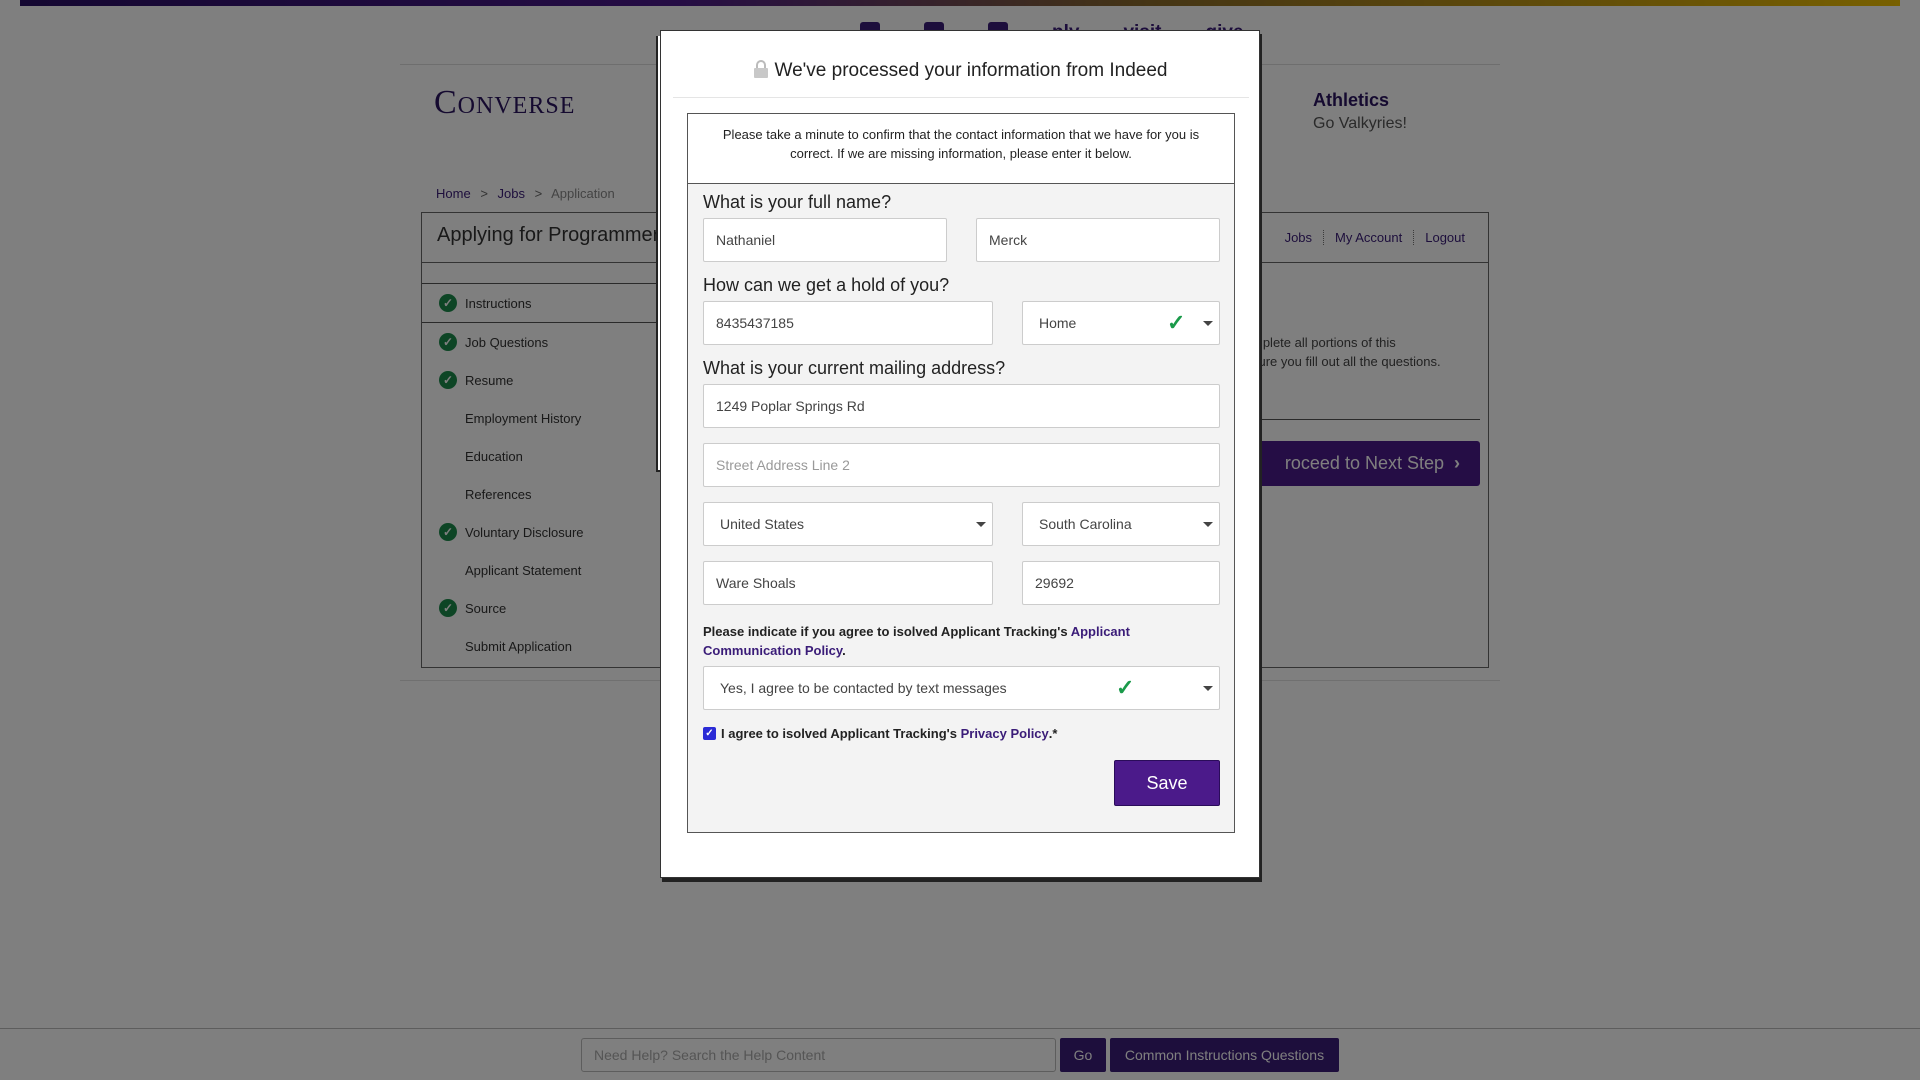  What do you see at coordinates (848, 323) in the screenshot?
I see `phone-field: 8435437185` at bounding box center [848, 323].